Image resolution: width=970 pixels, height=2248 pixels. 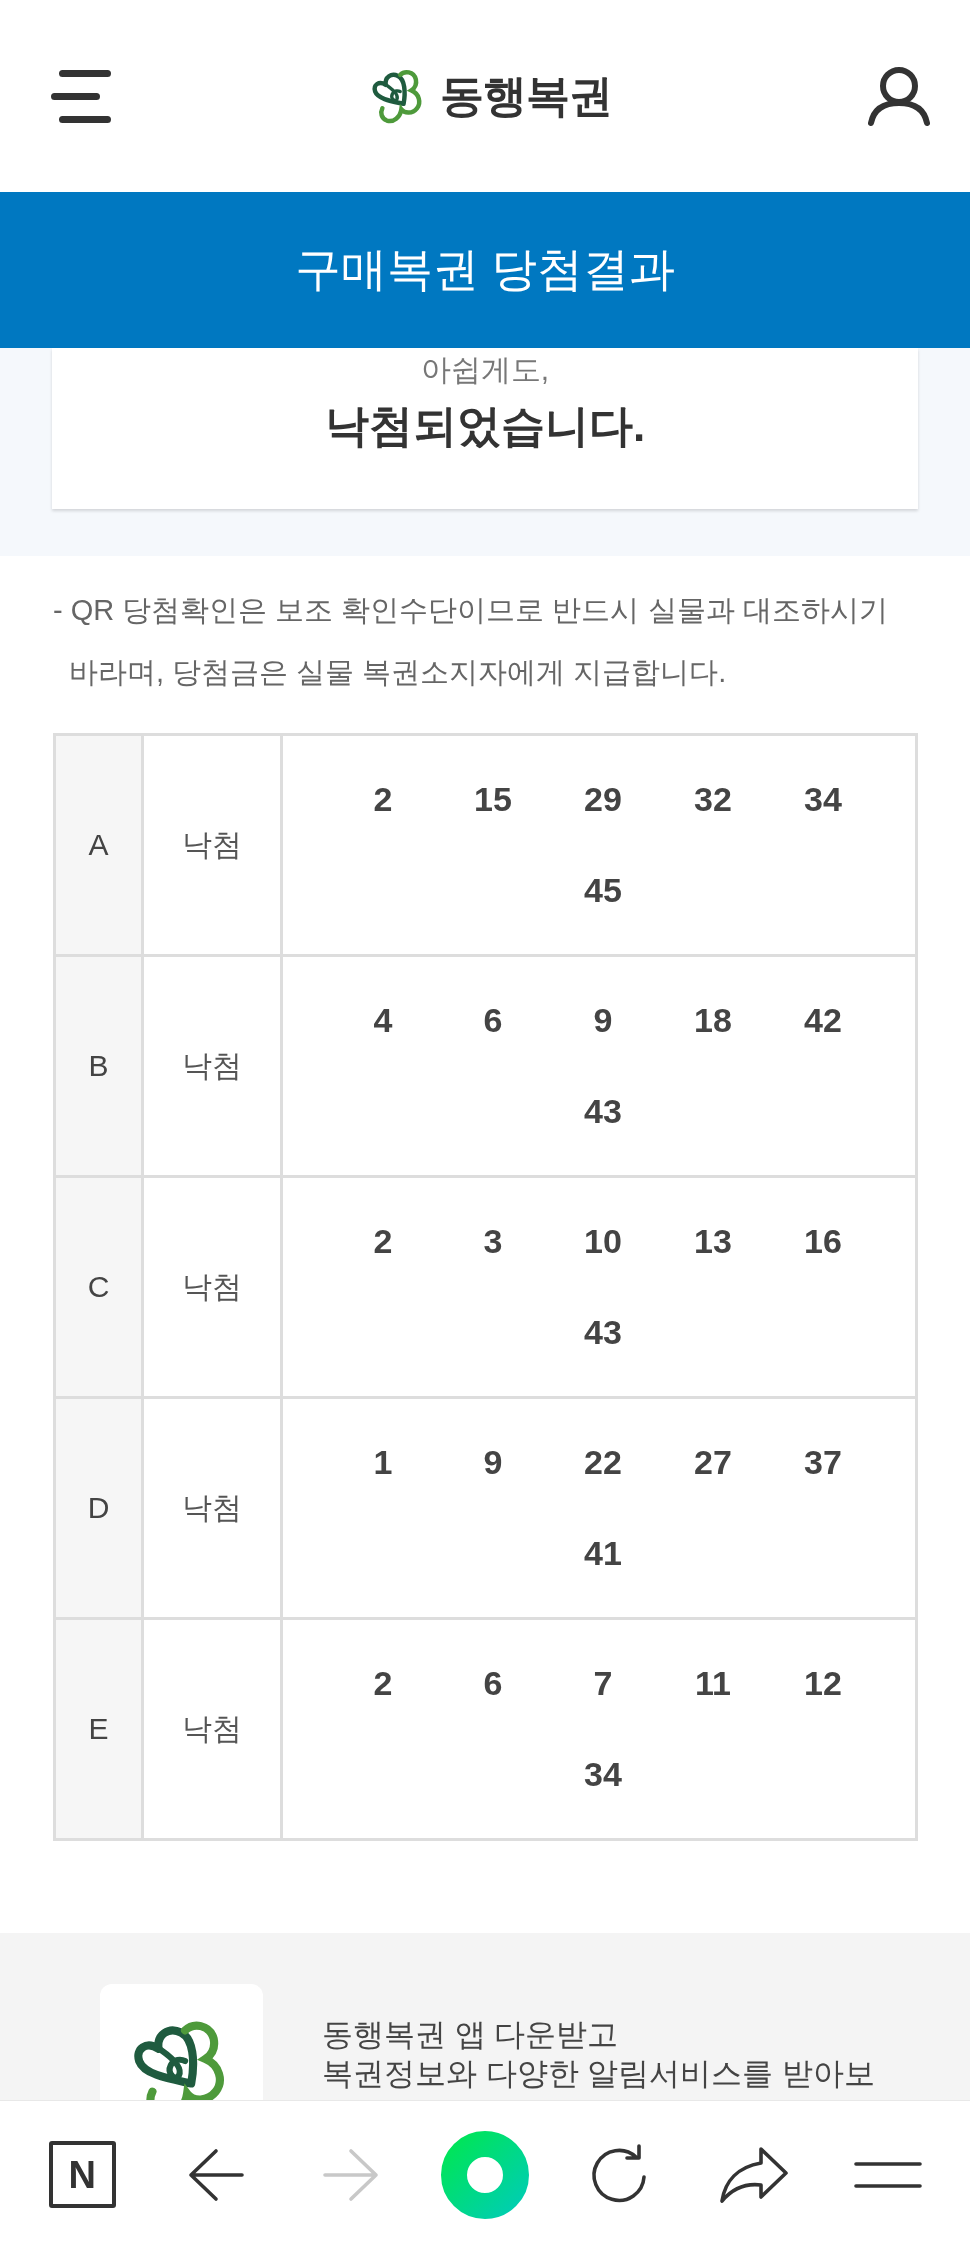 I want to click on game-label-cell: E, so click(x=98, y=1729).